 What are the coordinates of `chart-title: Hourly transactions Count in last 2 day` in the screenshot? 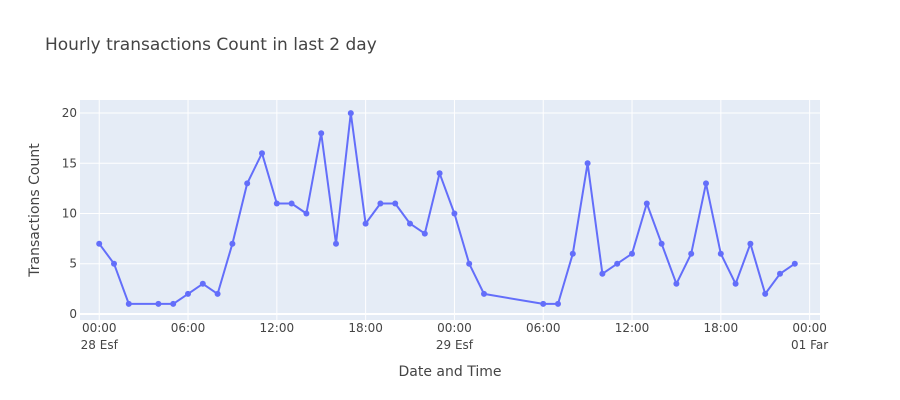 It's located at (211, 45).